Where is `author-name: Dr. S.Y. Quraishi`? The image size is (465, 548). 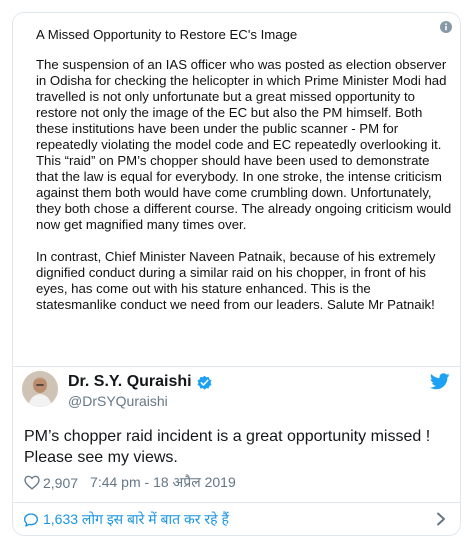 author-name: Dr. S.Y. Quraishi is located at coordinates (130, 382).